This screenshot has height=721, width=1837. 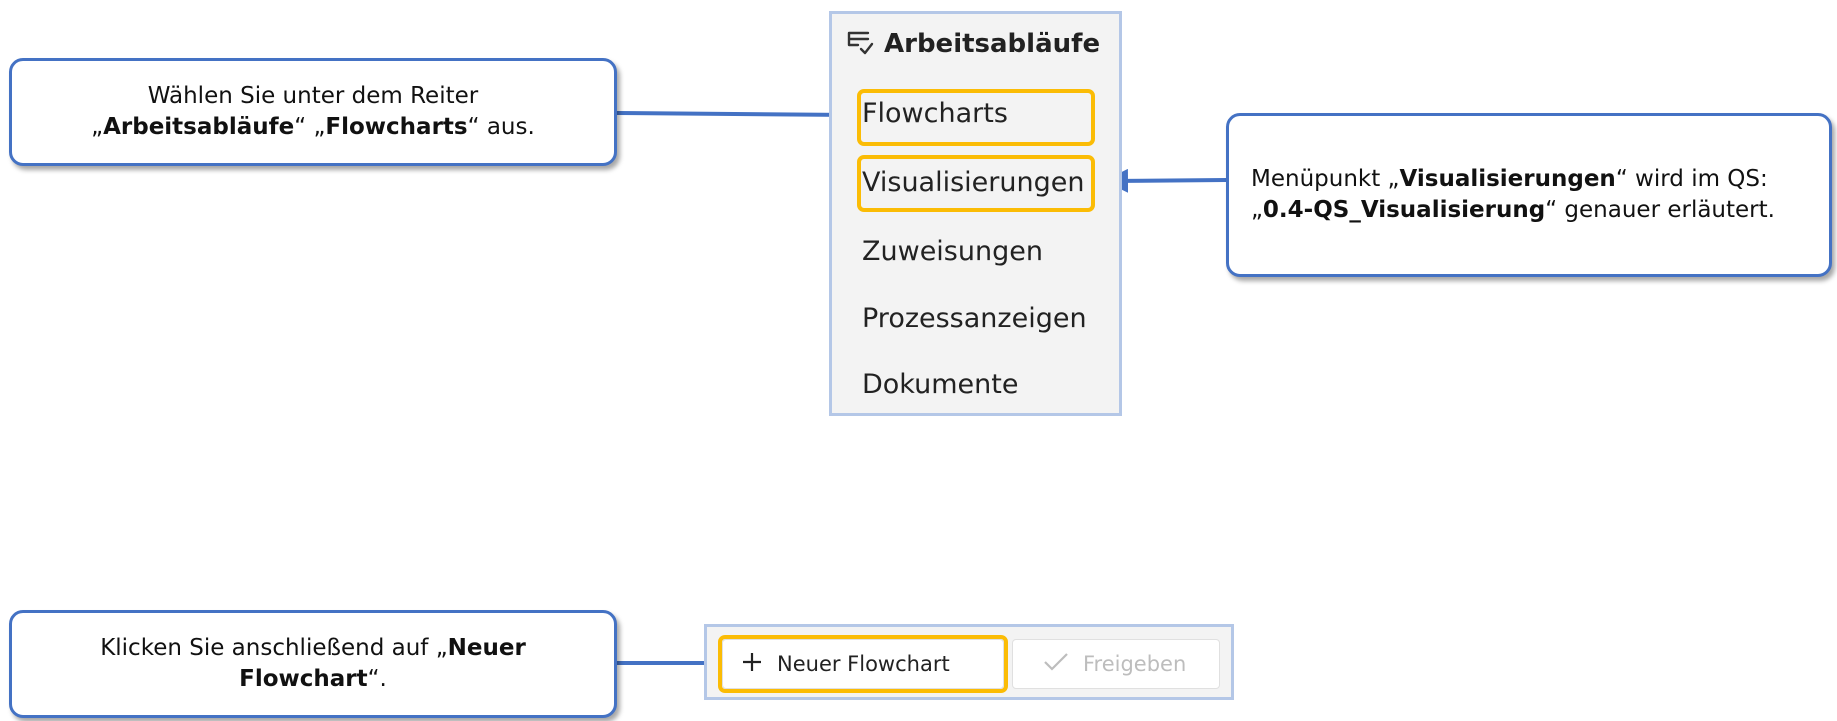 What do you see at coordinates (486, 648) in the screenshot?
I see `bold-term: Neuer` at bounding box center [486, 648].